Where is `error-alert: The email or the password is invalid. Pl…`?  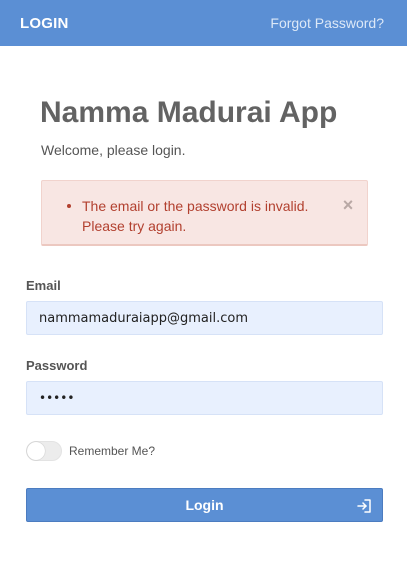 error-alert: The email or the password is invalid. Pl… is located at coordinates (204, 213).